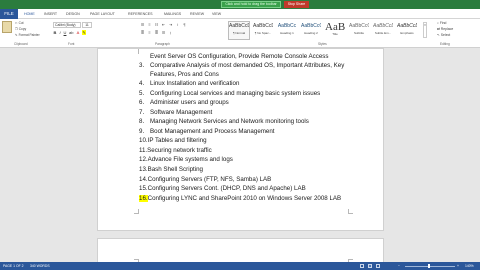  What do you see at coordinates (359, 30) in the screenshot?
I see `style-subtitle: AaBbCcC Subtitle` at bounding box center [359, 30].